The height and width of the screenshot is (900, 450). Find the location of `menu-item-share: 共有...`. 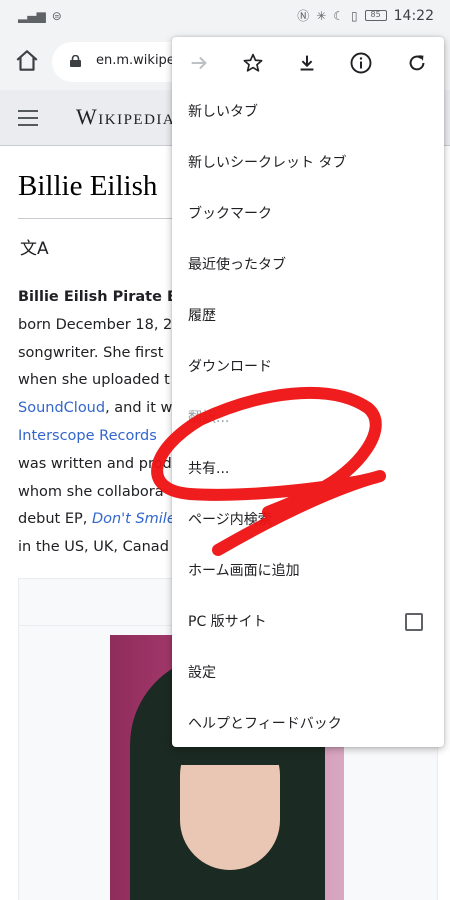

menu-item-share: 共有... is located at coordinates (308, 469).